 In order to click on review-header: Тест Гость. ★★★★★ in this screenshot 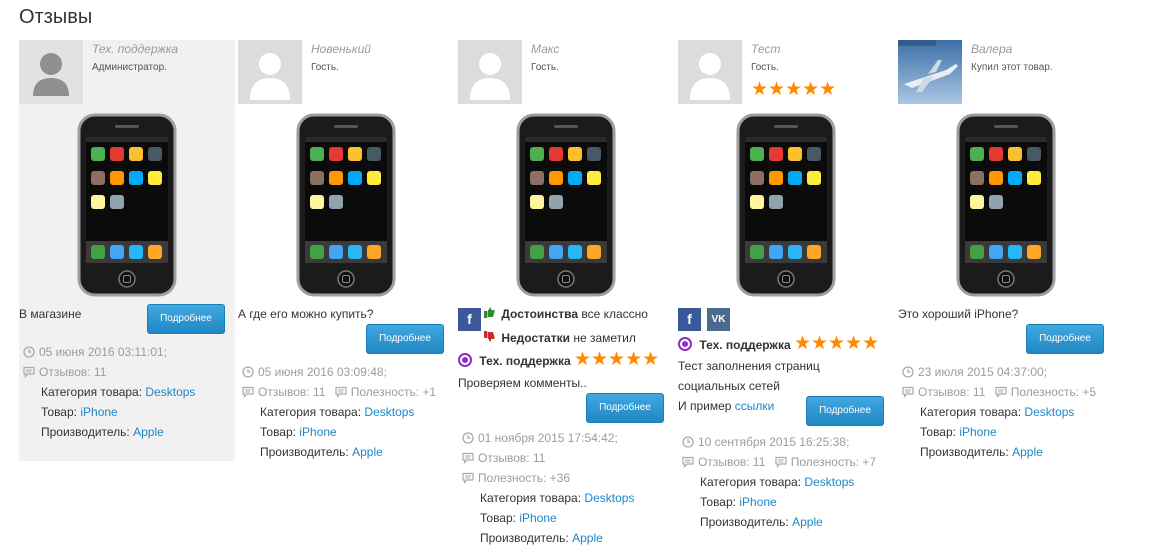, I will do `click(786, 72)`.